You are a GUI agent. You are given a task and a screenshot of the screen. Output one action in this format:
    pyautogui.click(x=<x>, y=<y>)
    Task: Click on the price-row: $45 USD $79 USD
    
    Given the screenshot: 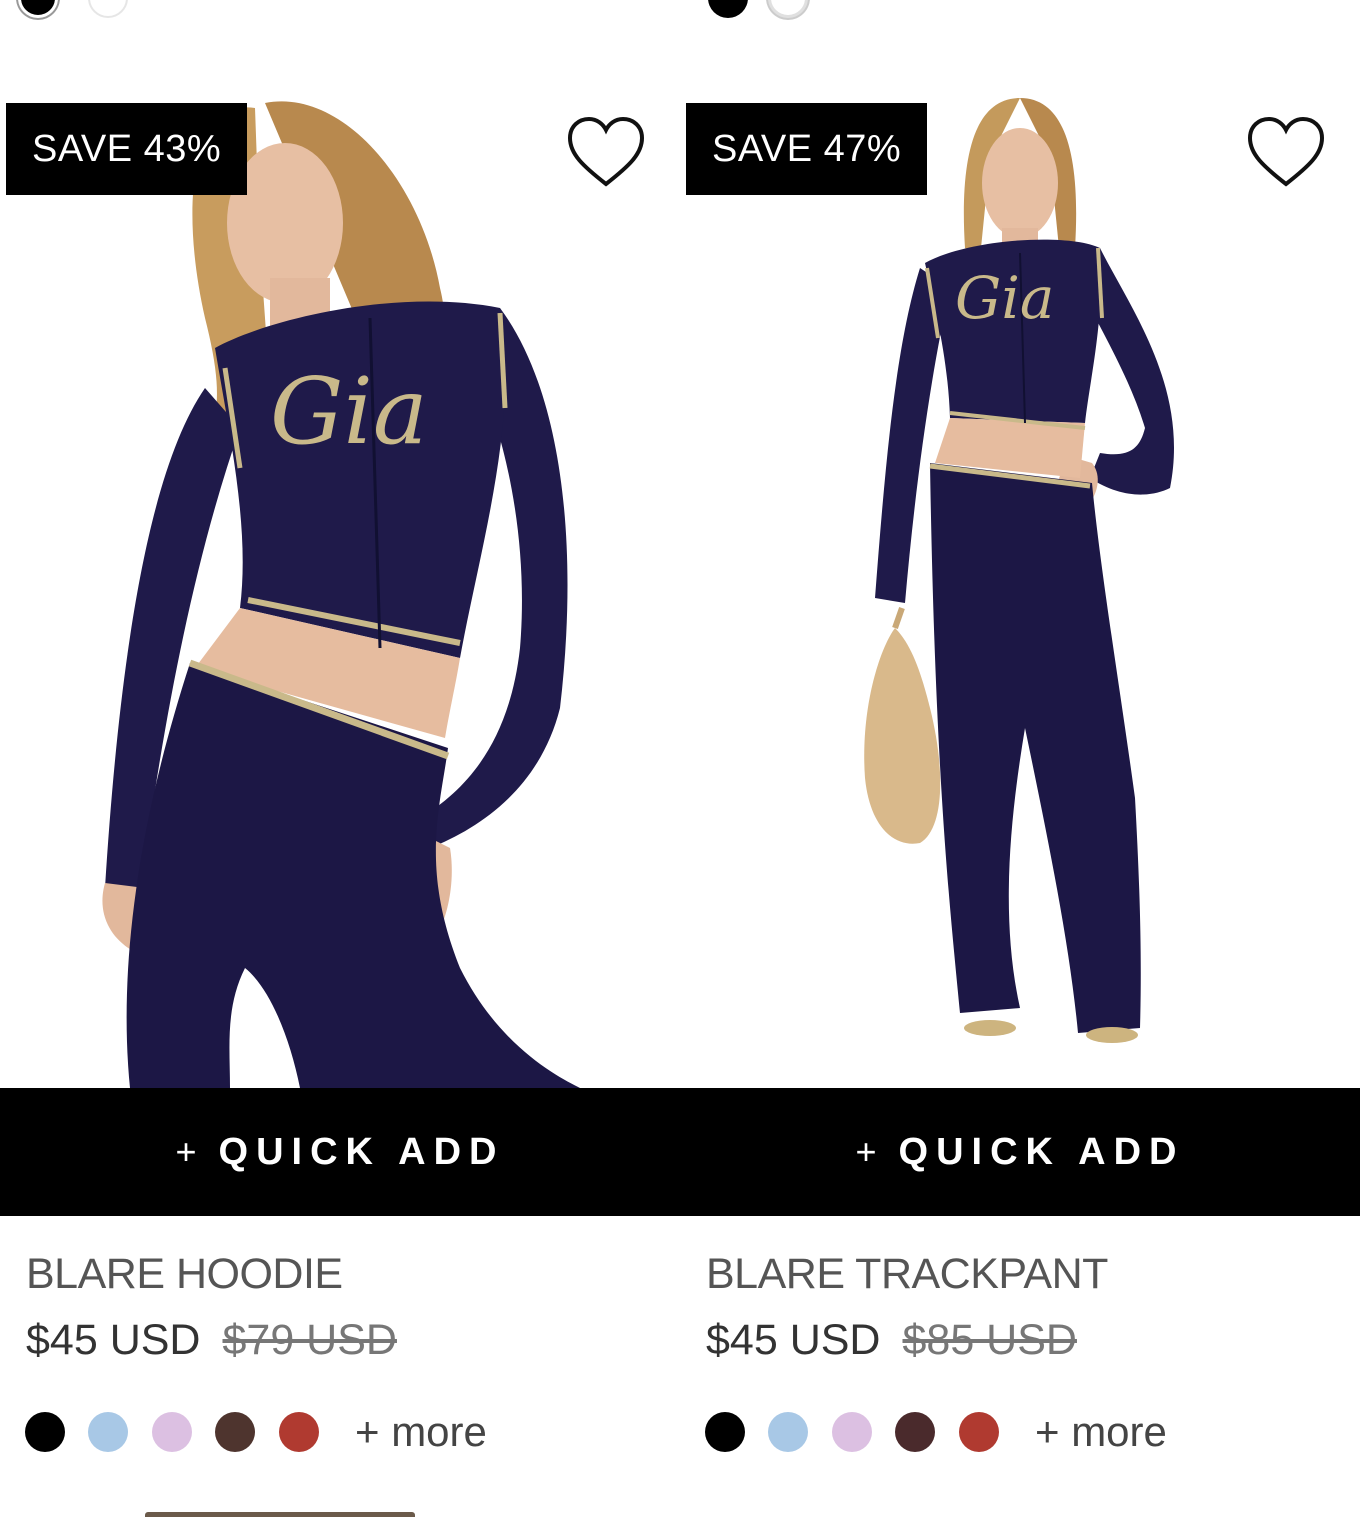 What is the action you would take?
    pyautogui.click(x=211, y=1340)
    